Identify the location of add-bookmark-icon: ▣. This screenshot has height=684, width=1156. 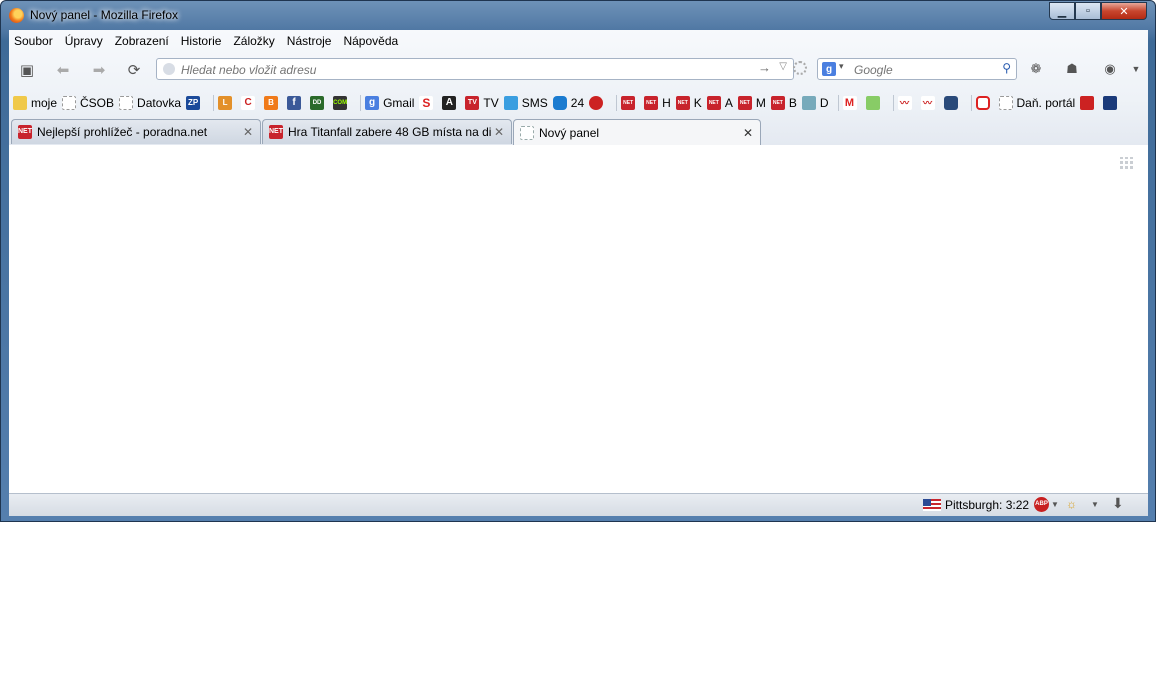
(27, 70).